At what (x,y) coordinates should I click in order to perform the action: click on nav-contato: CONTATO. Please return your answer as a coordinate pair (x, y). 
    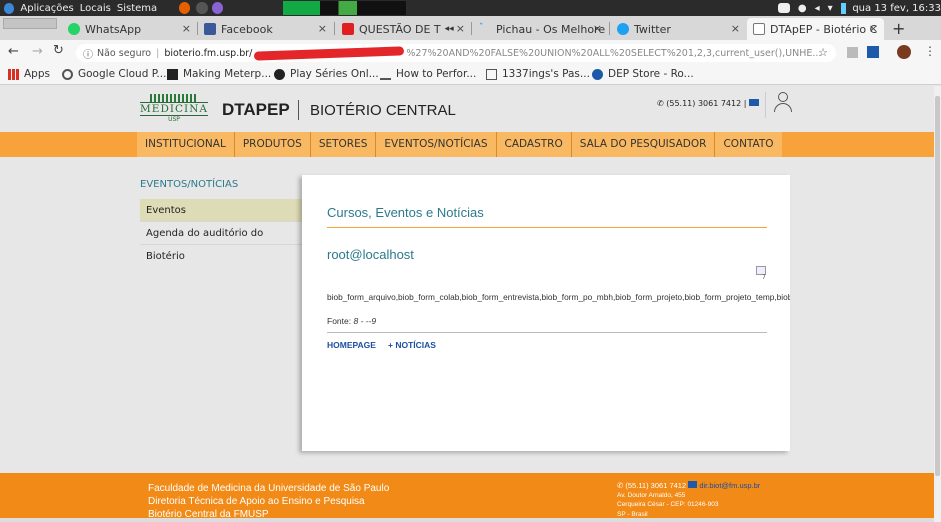
    Looking at the image, I should click on (748, 144).